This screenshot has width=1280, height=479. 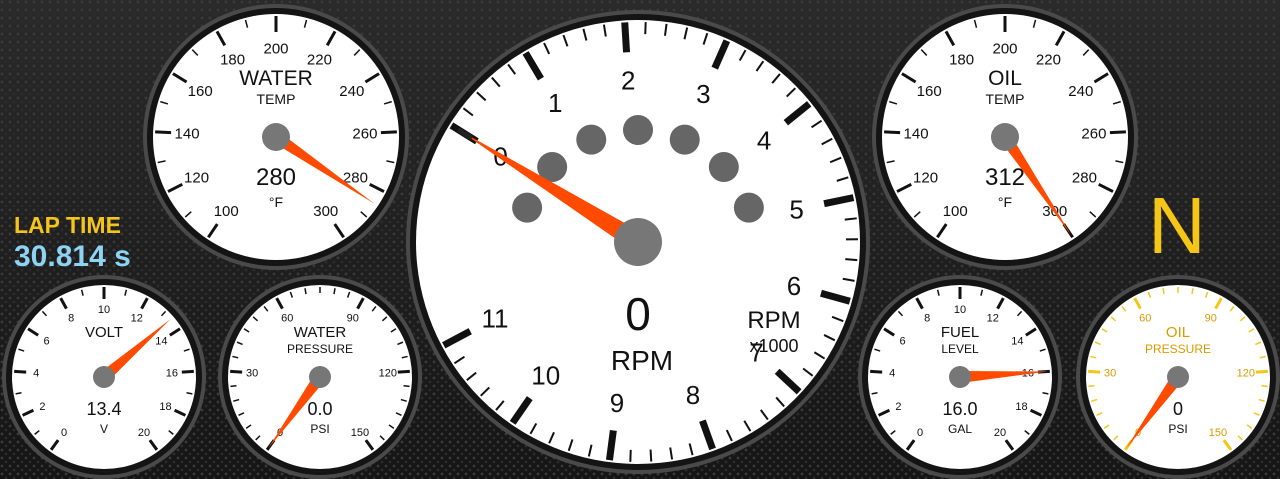 What do you see at coordinates (920, 433) in the screenshot?
I see `fuel-level-tick-label: 0` at bounding box center [920, 433].